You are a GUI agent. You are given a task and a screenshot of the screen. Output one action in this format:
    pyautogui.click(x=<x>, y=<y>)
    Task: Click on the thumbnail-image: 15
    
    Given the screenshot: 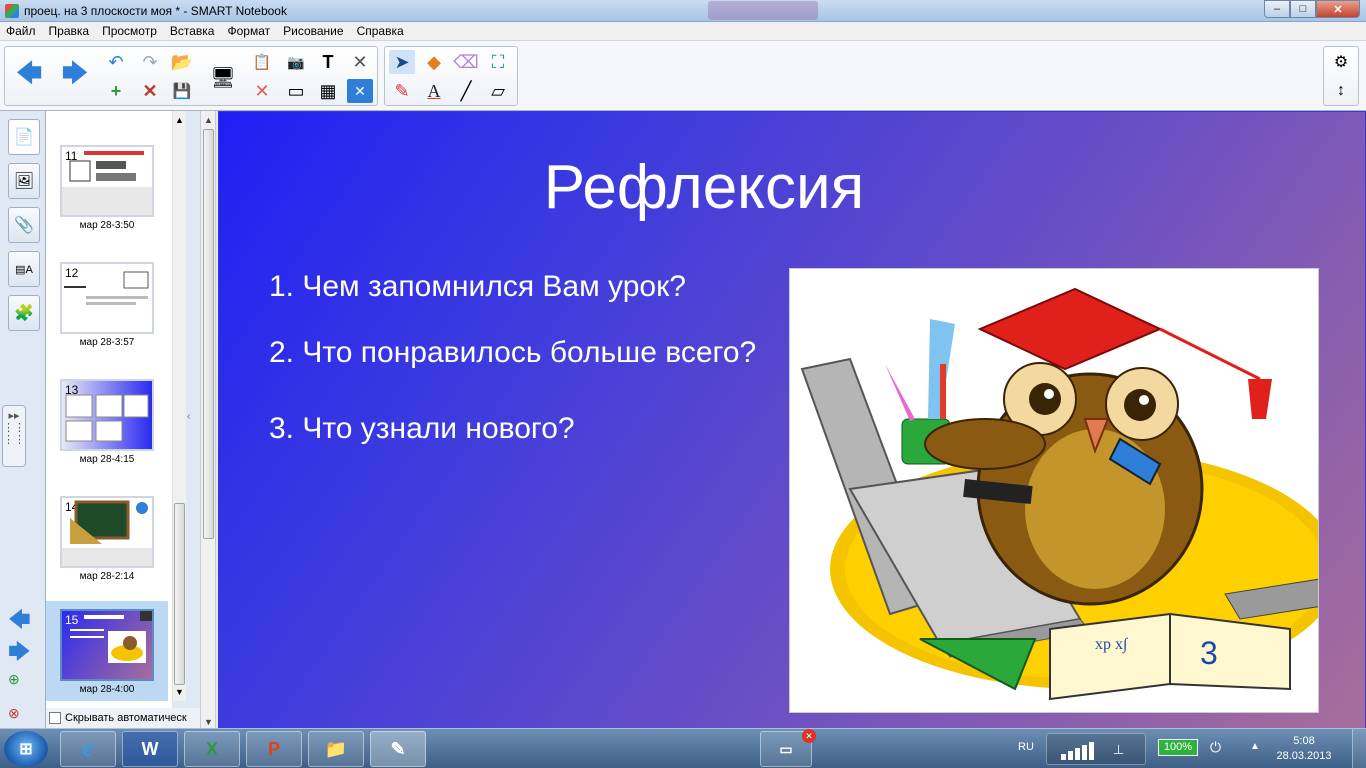 What is the action you would take?
    pyautogui.click(x=107, y=645)
    